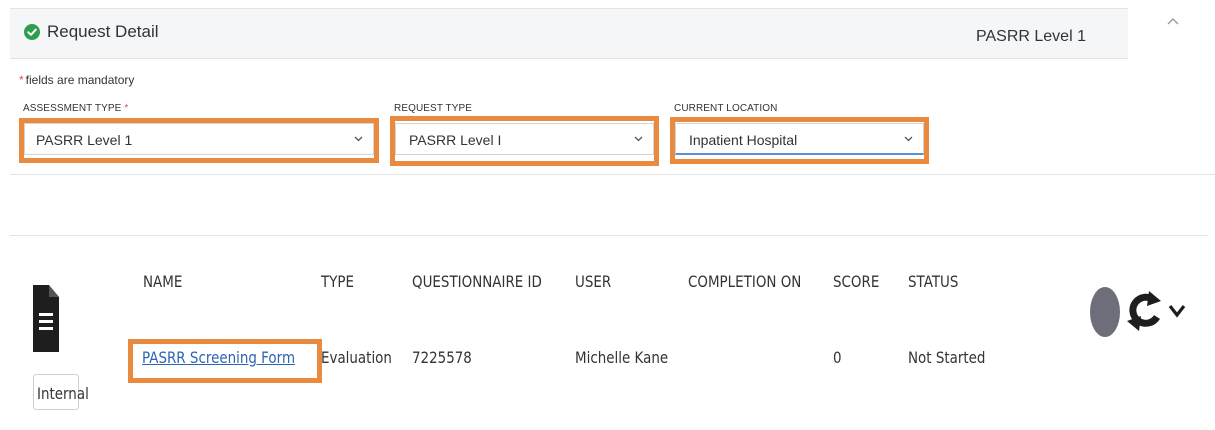  Describe the element at coordinates (356, 357) in the screenshot. I see `row-type: Evaluation` at that location.